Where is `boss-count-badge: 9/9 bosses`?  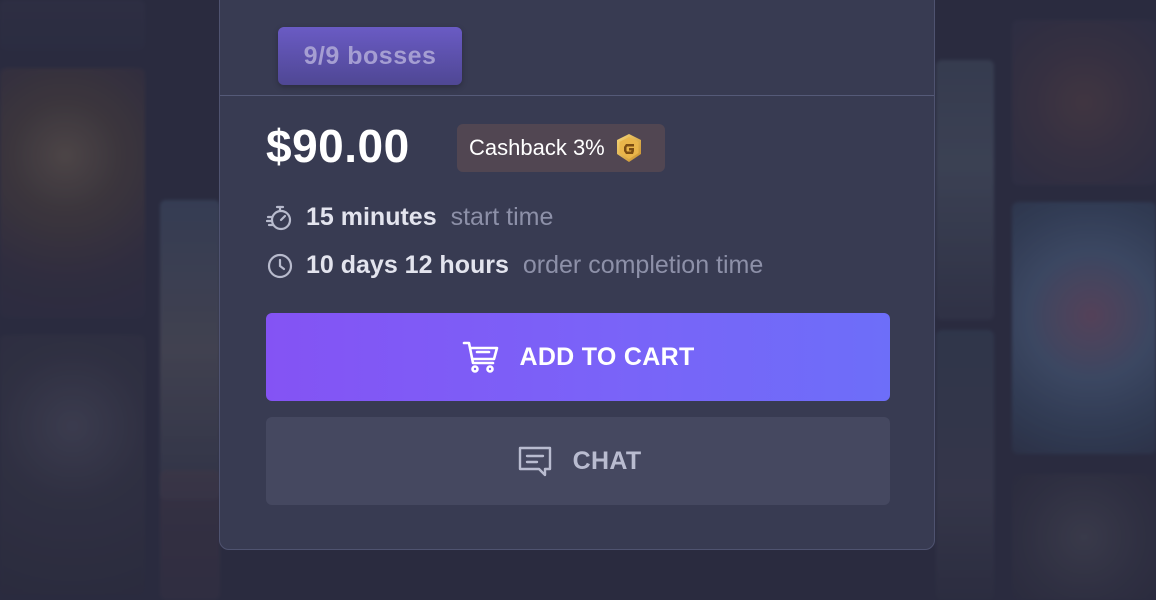
boss-count-badge: 9/9 bosses is located at coordinates (370, 56).